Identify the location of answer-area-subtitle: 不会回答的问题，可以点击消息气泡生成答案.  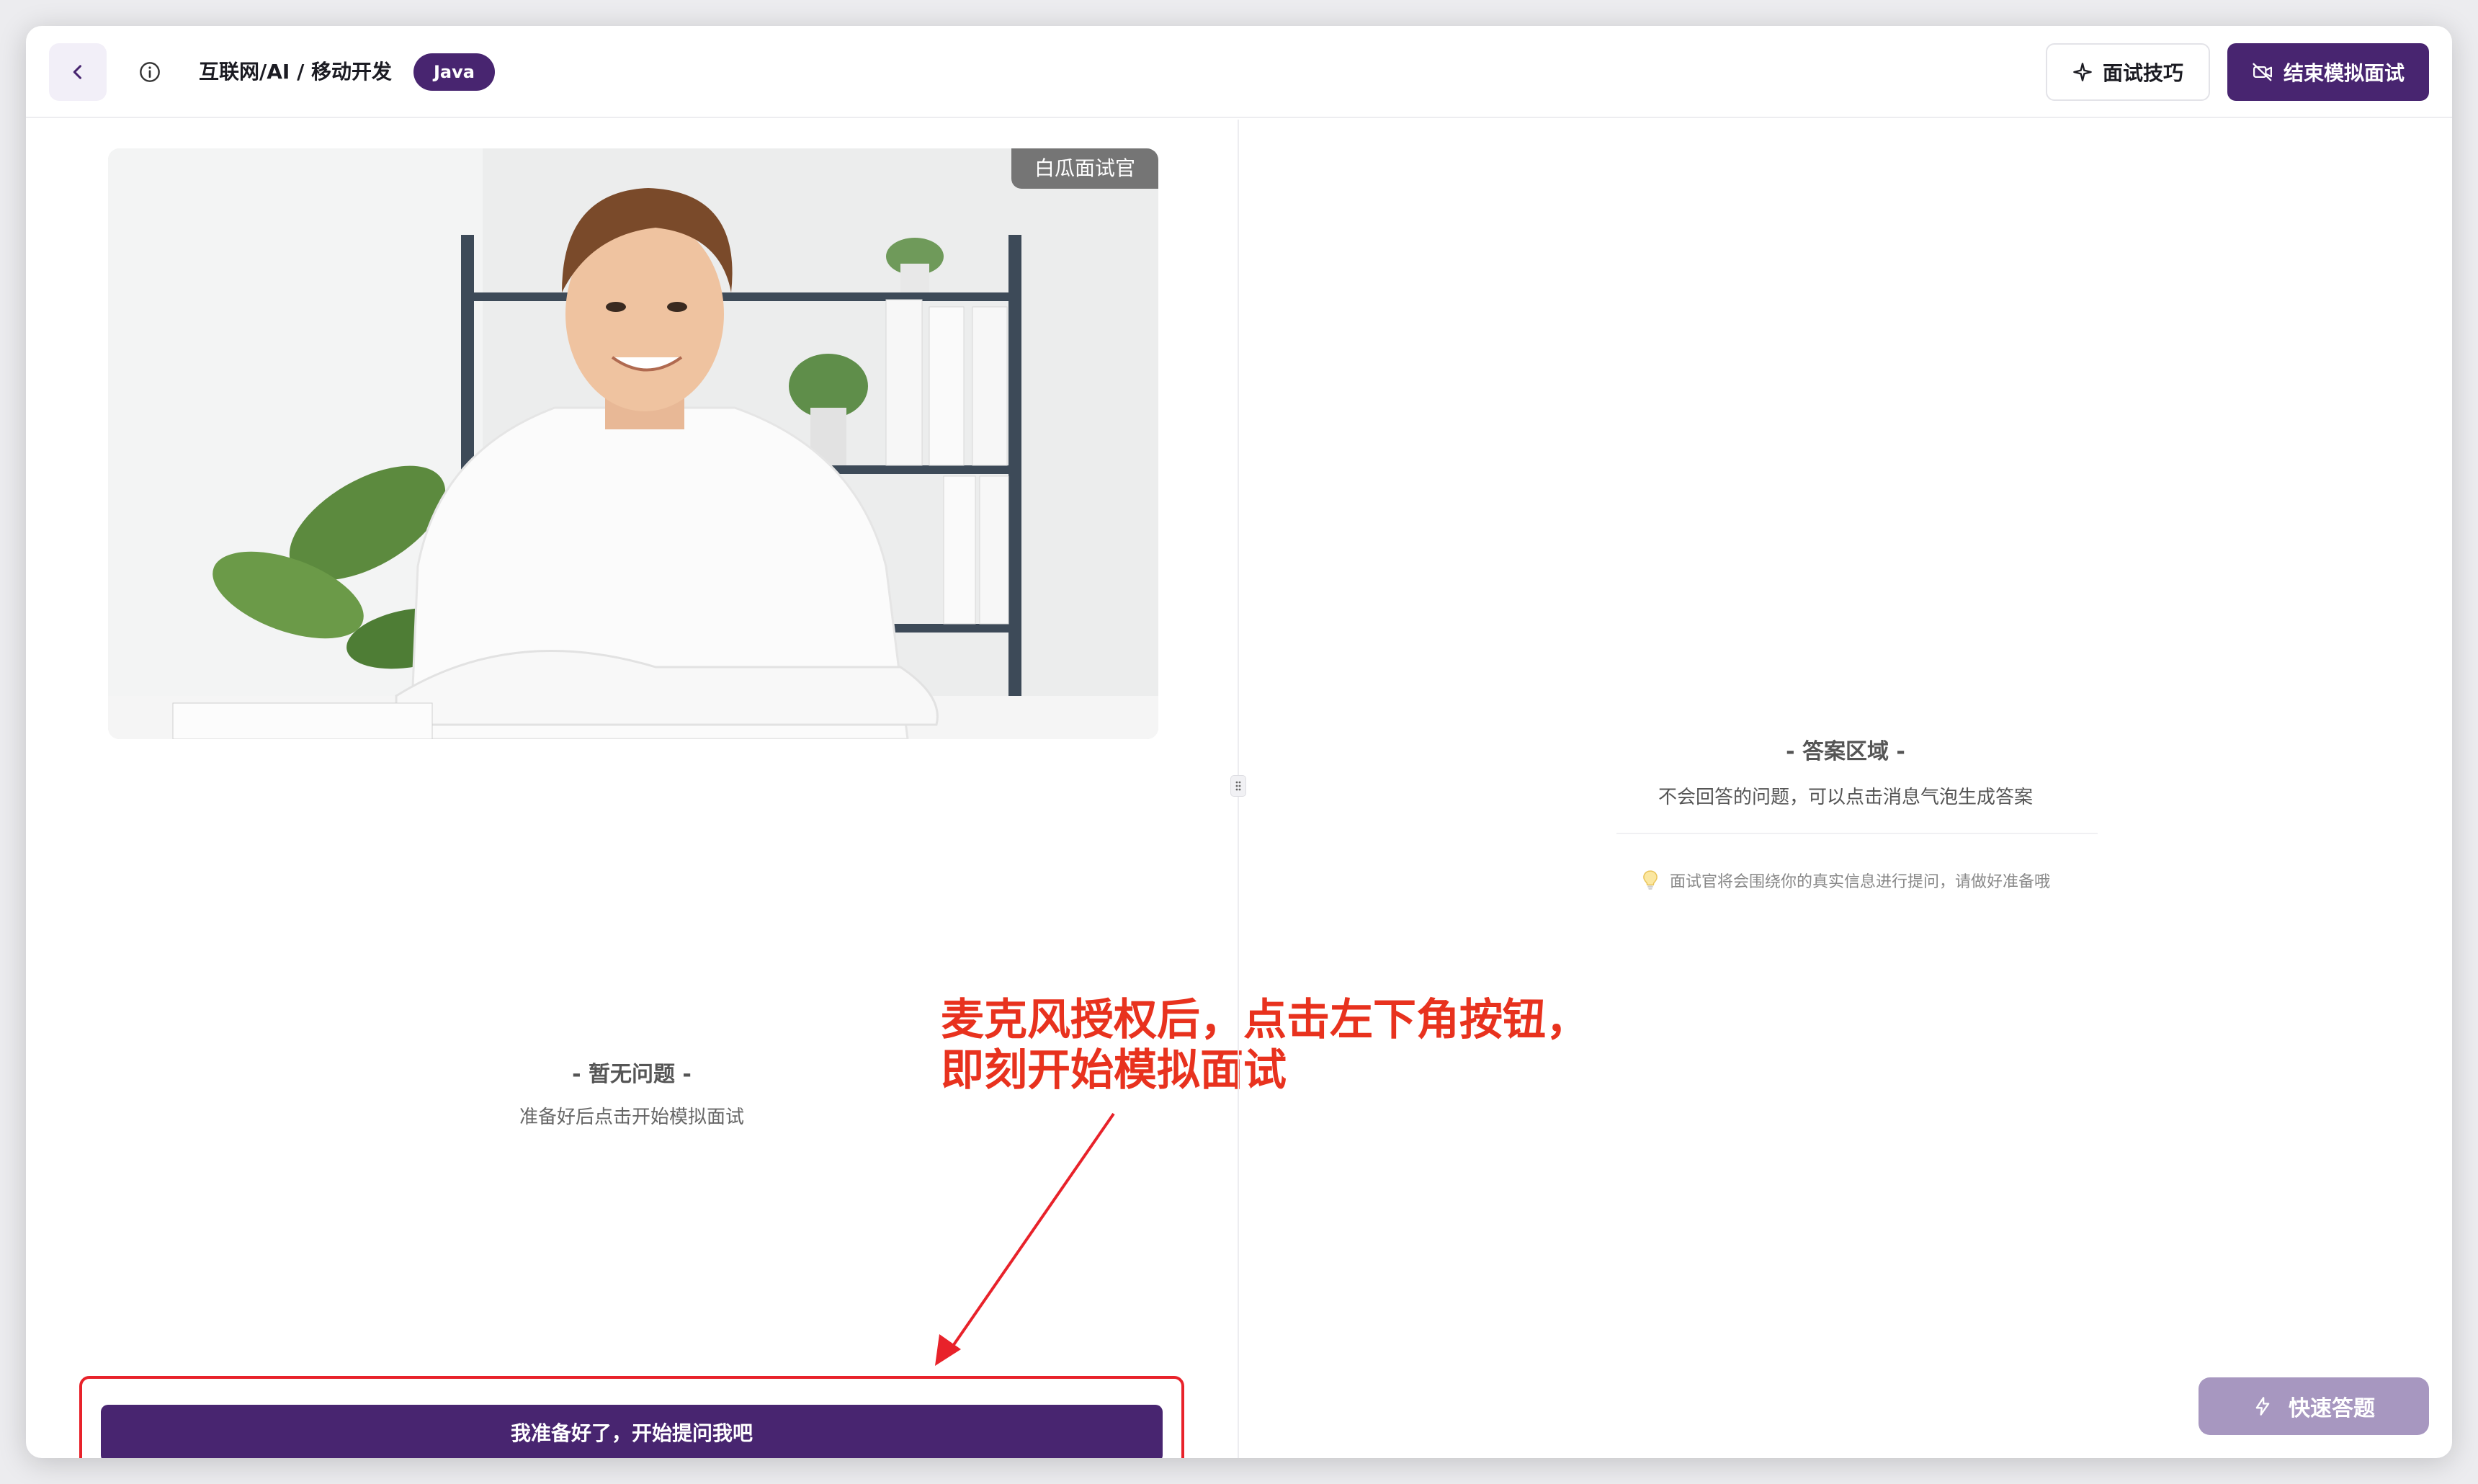
(1845, 798).